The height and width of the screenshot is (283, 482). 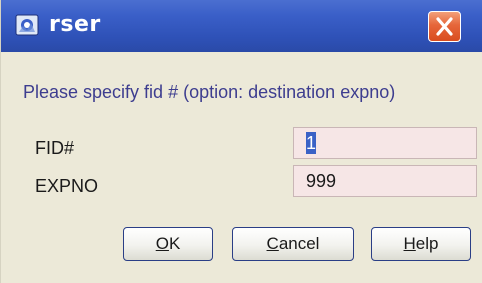 What do you see at coordinates (427, 243) in the screenshot?
I see `help-label-rest: elp` at bounding box center [427, 243].